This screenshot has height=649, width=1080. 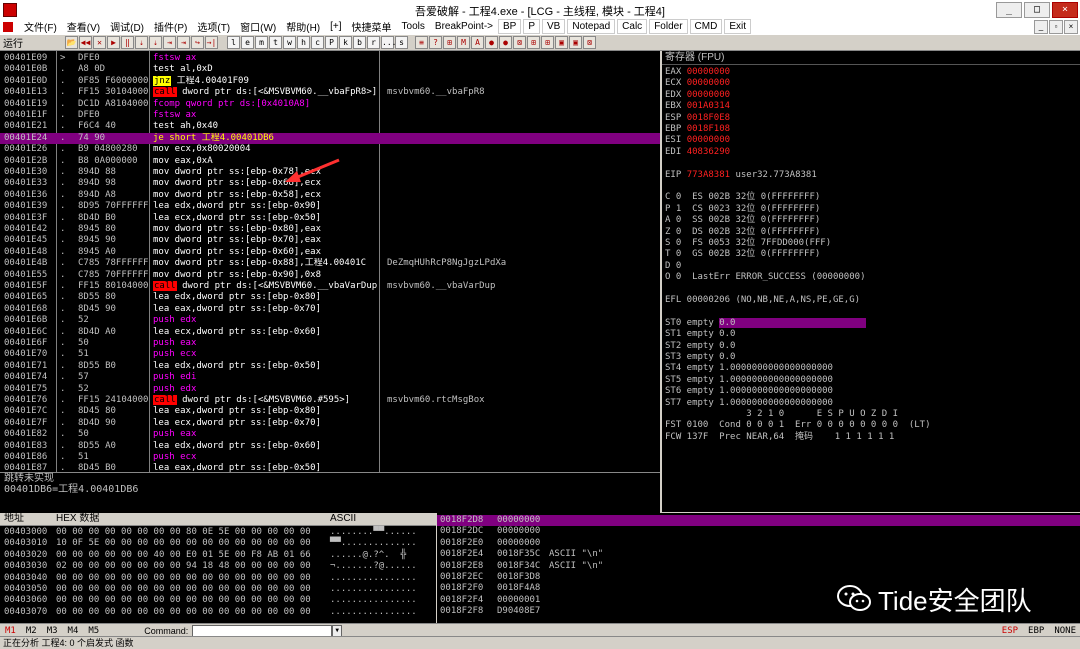 I want to click on register-line: P 1 CS 0023 32位 0(FFFFFFFF), so click(x=742, y=209).